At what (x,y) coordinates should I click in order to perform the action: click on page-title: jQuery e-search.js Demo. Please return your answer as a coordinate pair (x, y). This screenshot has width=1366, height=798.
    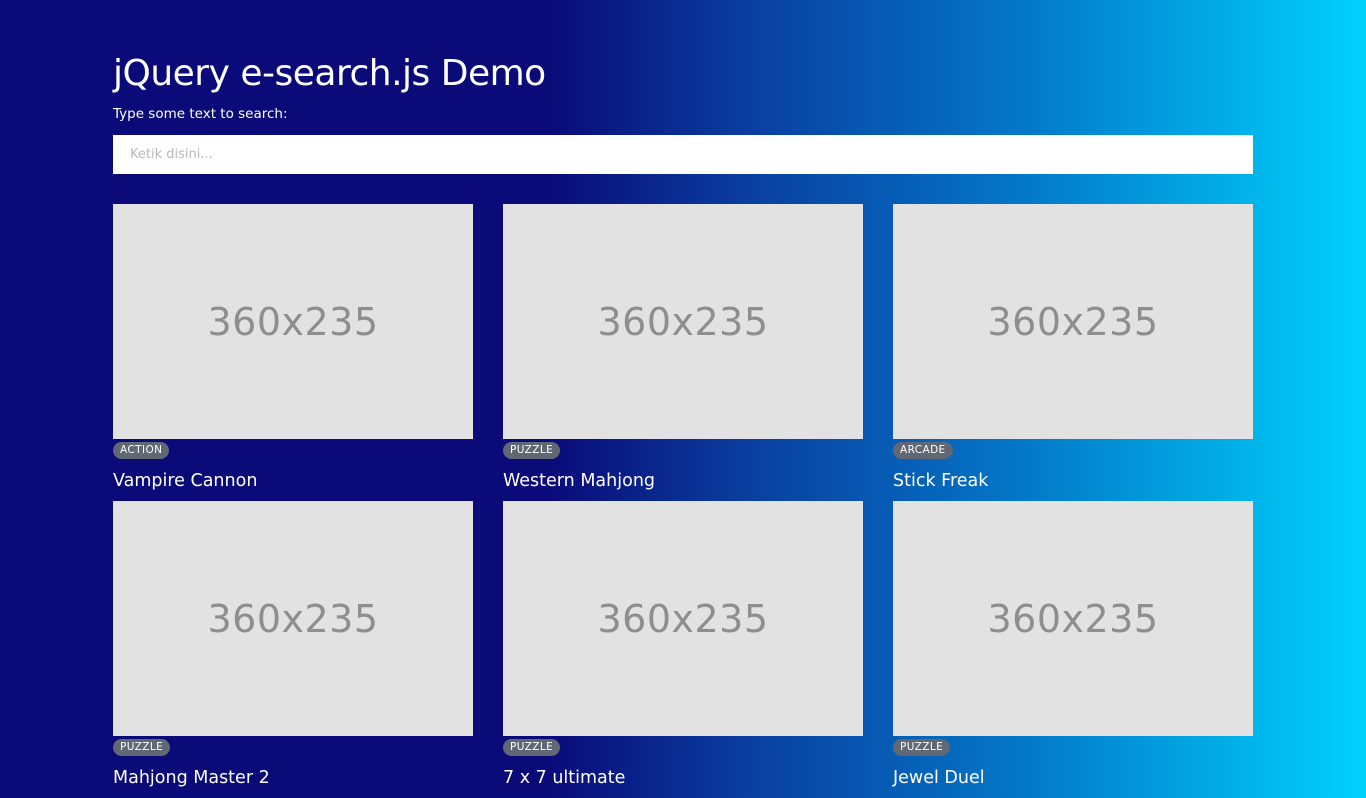
    Looking at the image, I should click on (329, 73).